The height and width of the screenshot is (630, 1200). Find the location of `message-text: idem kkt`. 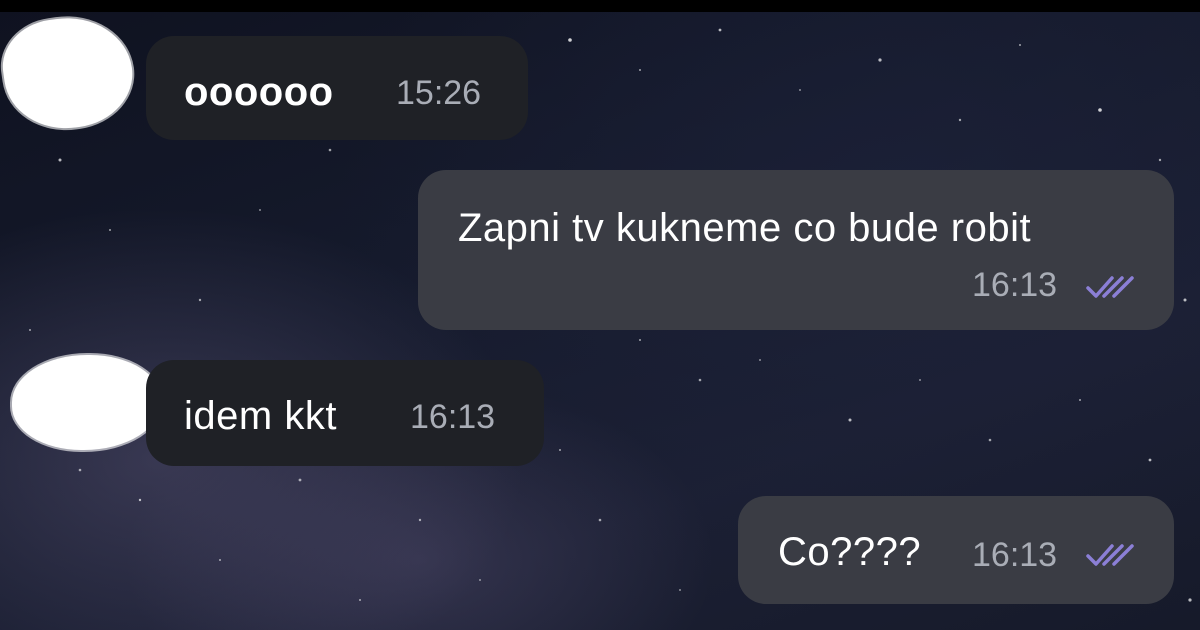

message-text: idem kkt is located at coordinates (260, 416).